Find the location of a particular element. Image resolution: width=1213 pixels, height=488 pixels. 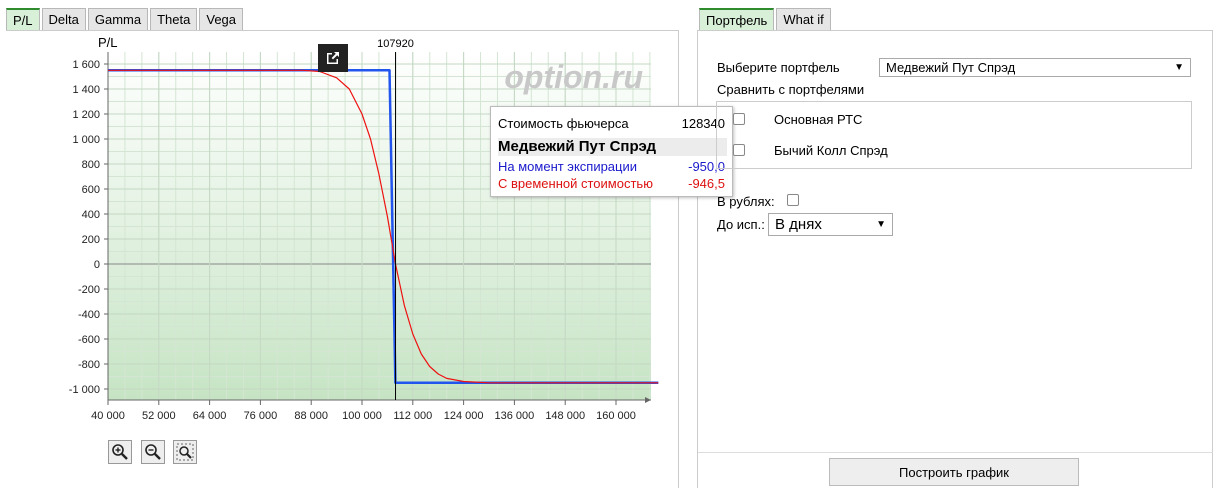

y-tick-label: -200 is located at coordinates (89, 290).